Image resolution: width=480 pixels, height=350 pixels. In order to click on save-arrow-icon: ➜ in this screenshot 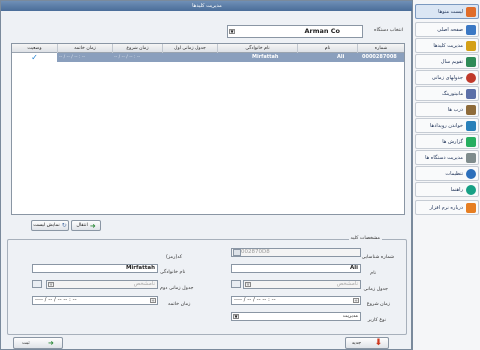, I will do `click(50, 343)`.